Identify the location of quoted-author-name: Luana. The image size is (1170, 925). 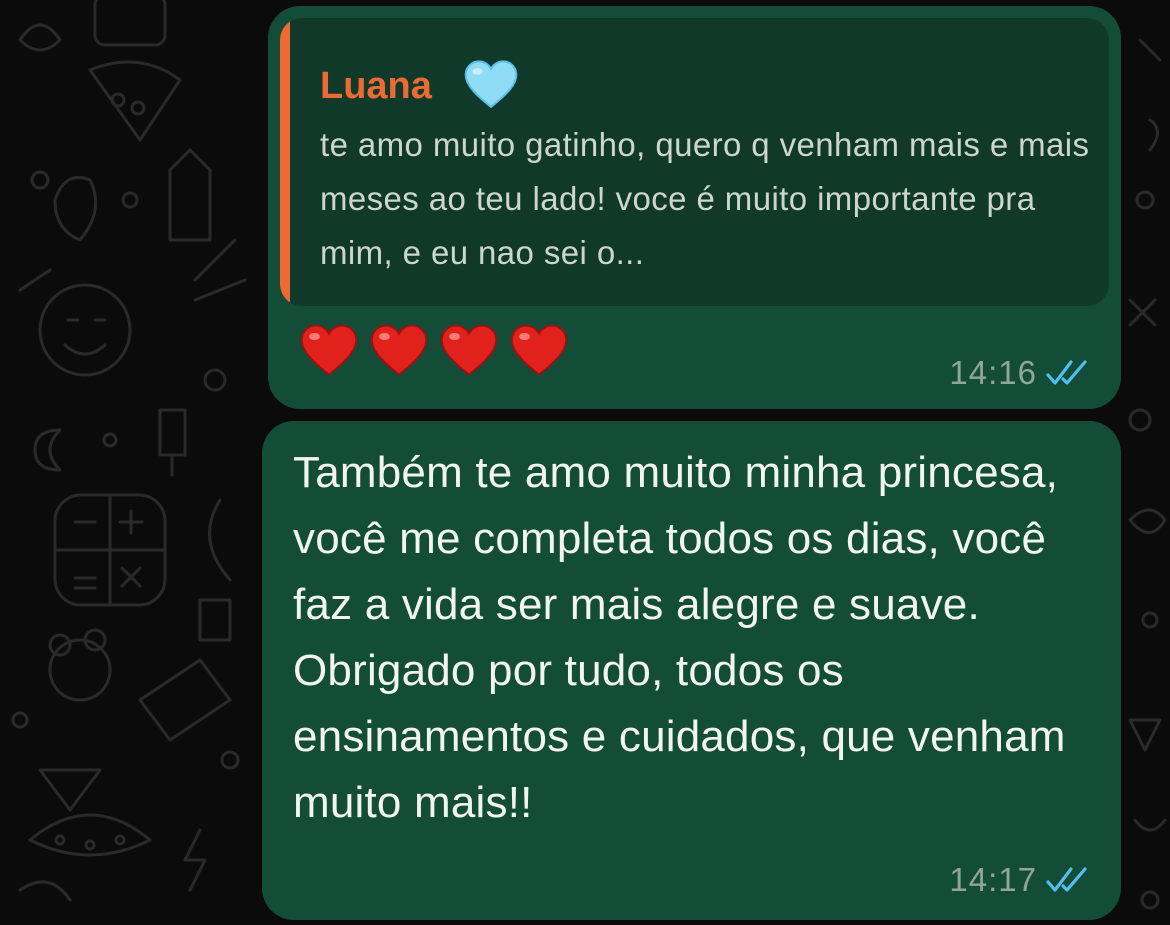
(376, 86).